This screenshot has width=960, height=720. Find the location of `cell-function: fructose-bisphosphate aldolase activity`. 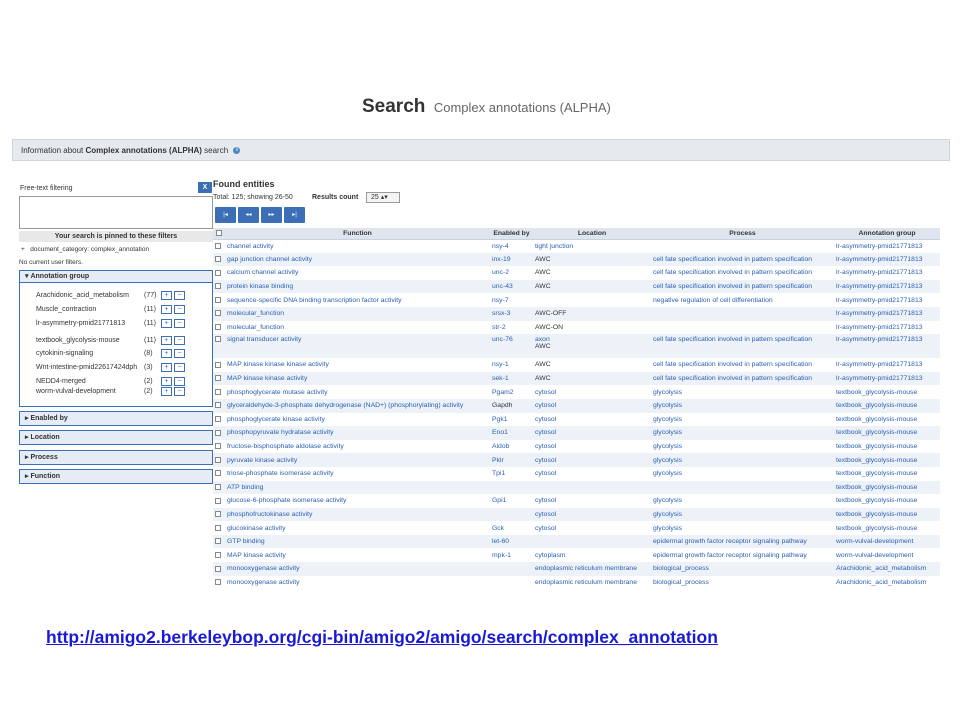

cell-function: fructose-bisphosphate aldolase activity is located at coordinates (357, 447).